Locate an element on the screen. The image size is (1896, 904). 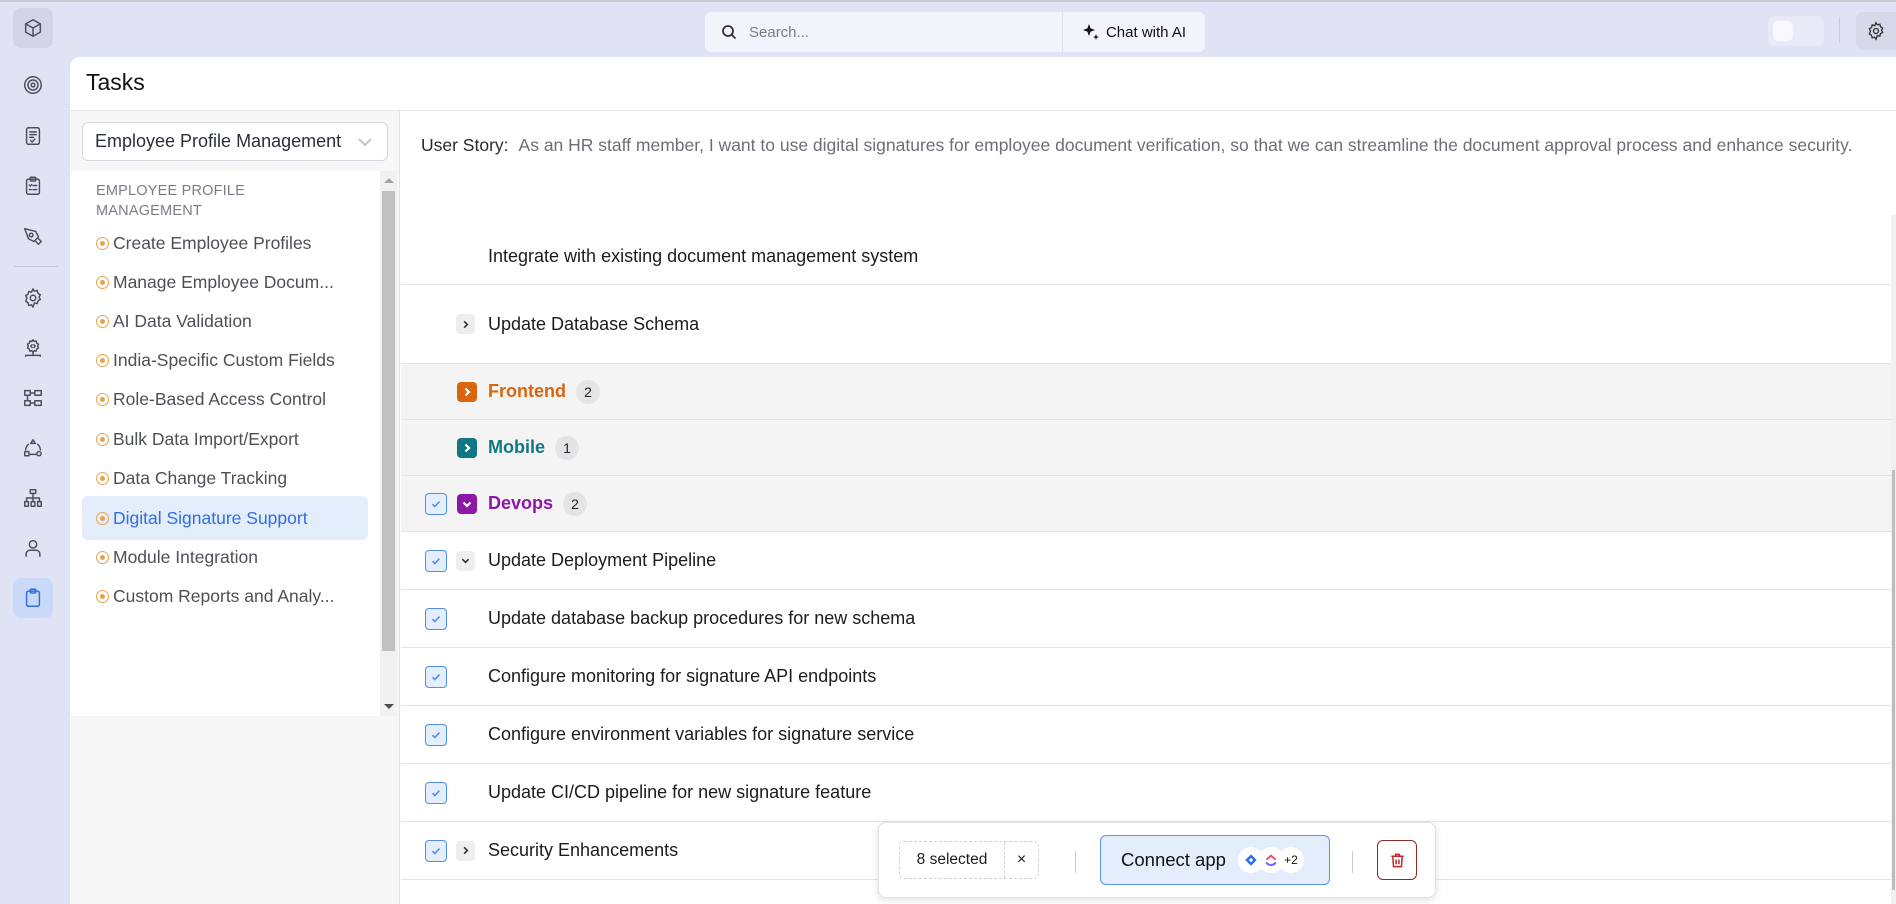
page-title: Tasks is located at coordinates (115, 82).